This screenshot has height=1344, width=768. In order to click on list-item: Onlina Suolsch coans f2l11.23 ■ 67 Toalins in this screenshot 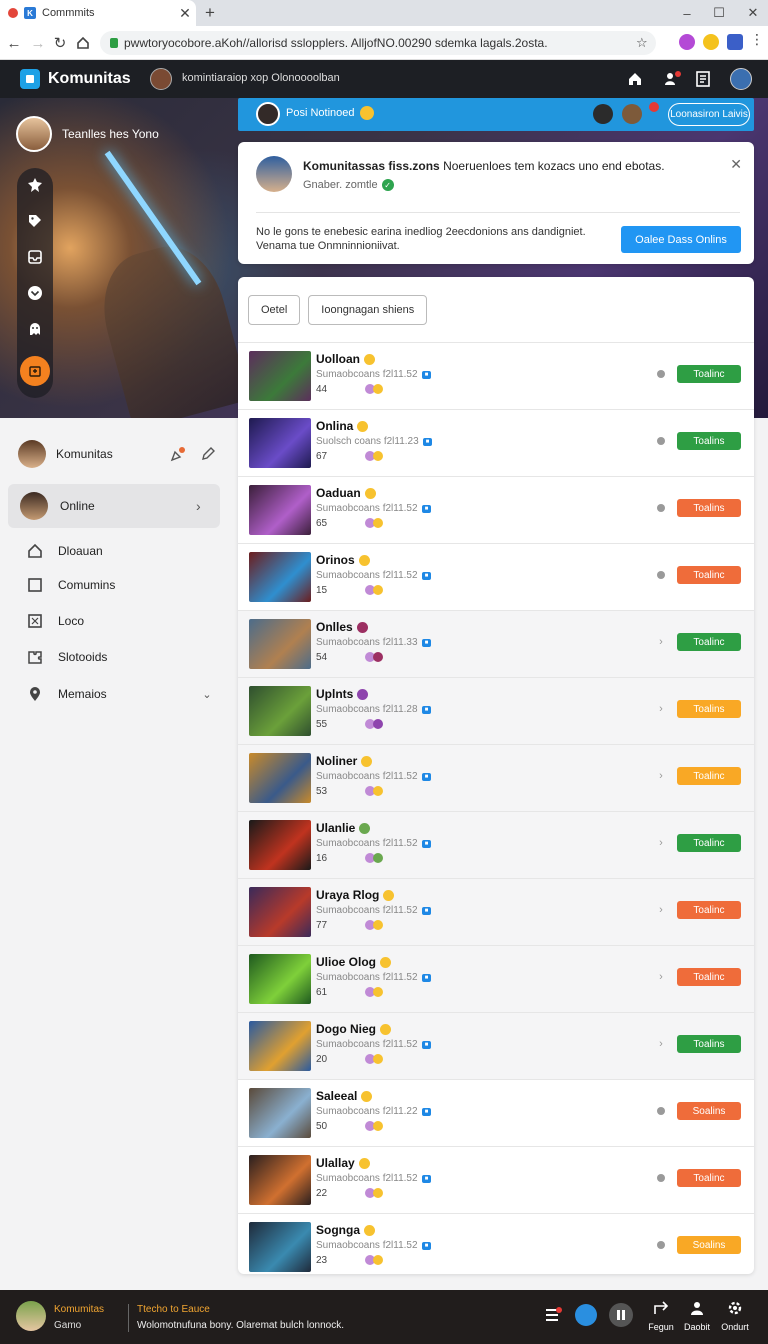, I will do `click(496, 442)`.